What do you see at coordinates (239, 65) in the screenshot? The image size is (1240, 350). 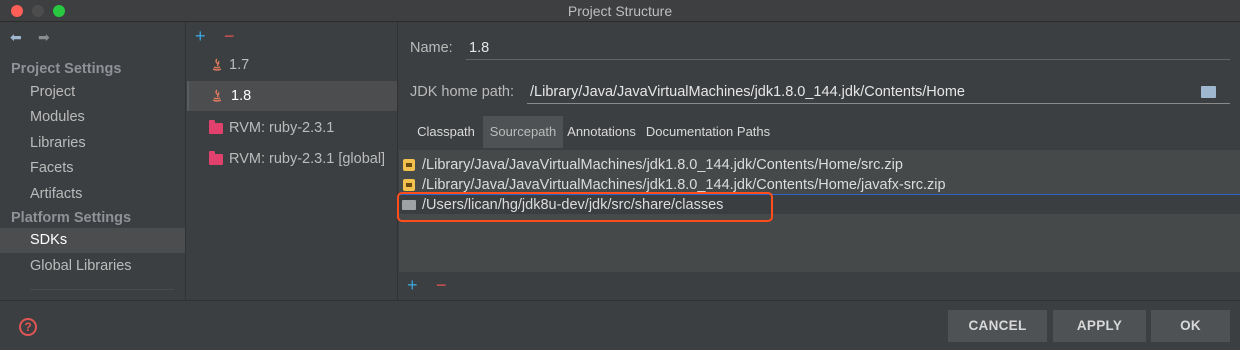 I see `sdk-item-label: 1.7` at bounding box center [239, 65].